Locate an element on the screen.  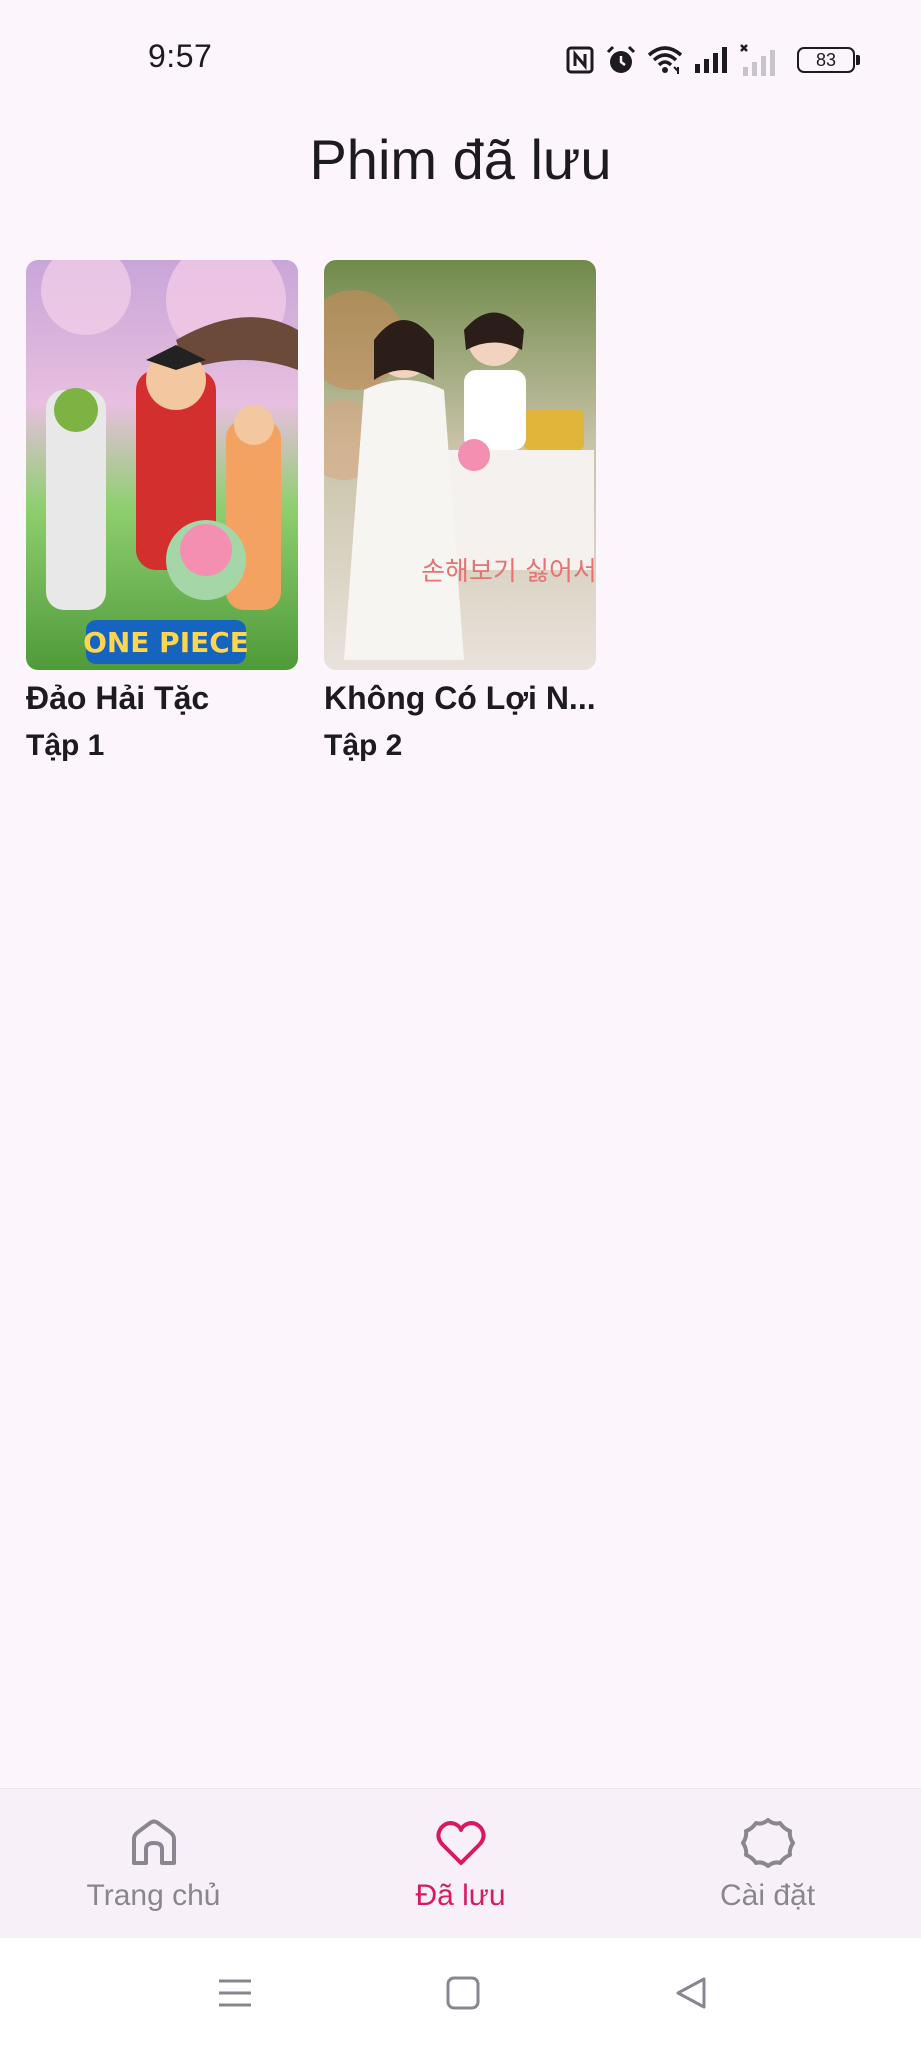
nav-item-saved: Đã lưu is located at coordinates (460, 1864).